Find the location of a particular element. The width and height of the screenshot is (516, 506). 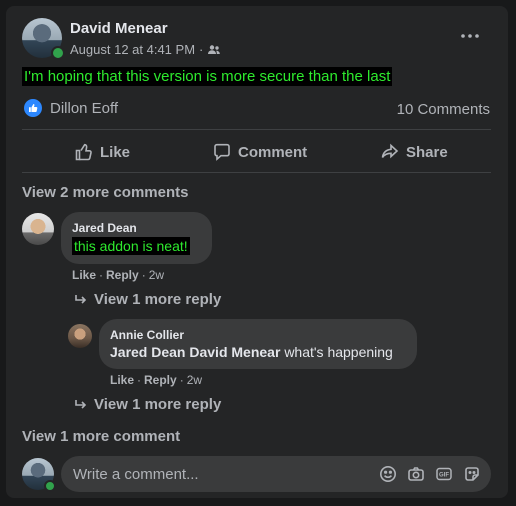

mention-david: David Menear is located at coordinates (234, 352).